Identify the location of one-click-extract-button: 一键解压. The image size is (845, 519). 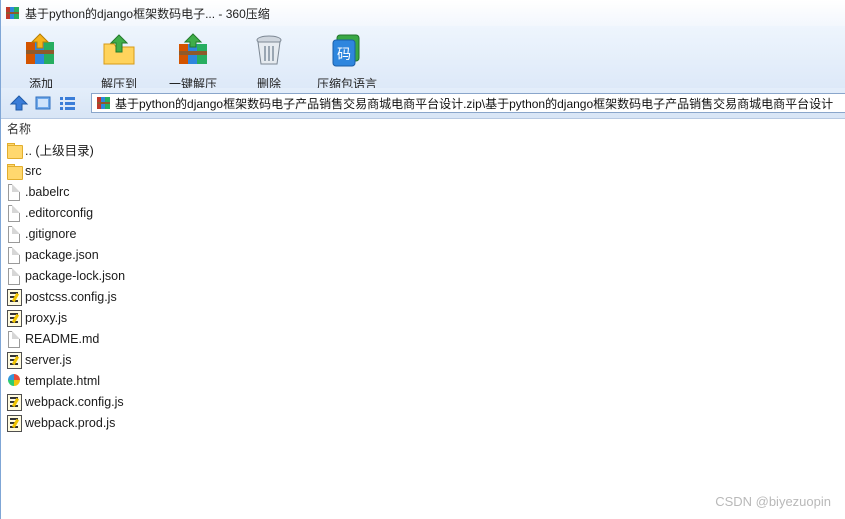
(193, 62).